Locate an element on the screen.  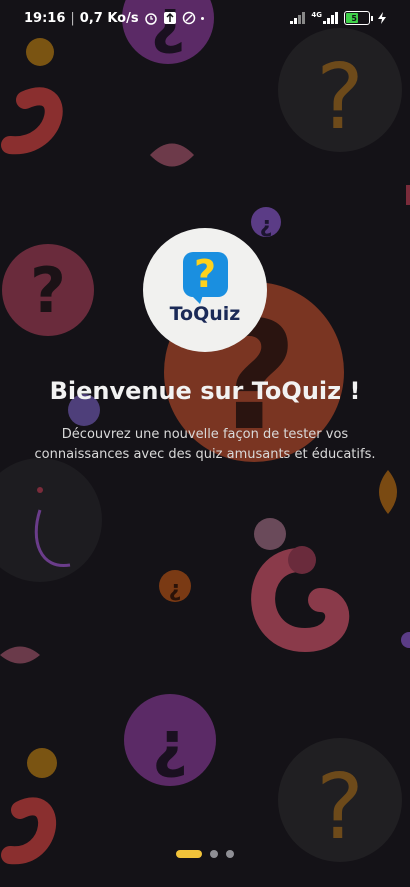
question-bubble-icon: ? is located at coordinates (205, 277).